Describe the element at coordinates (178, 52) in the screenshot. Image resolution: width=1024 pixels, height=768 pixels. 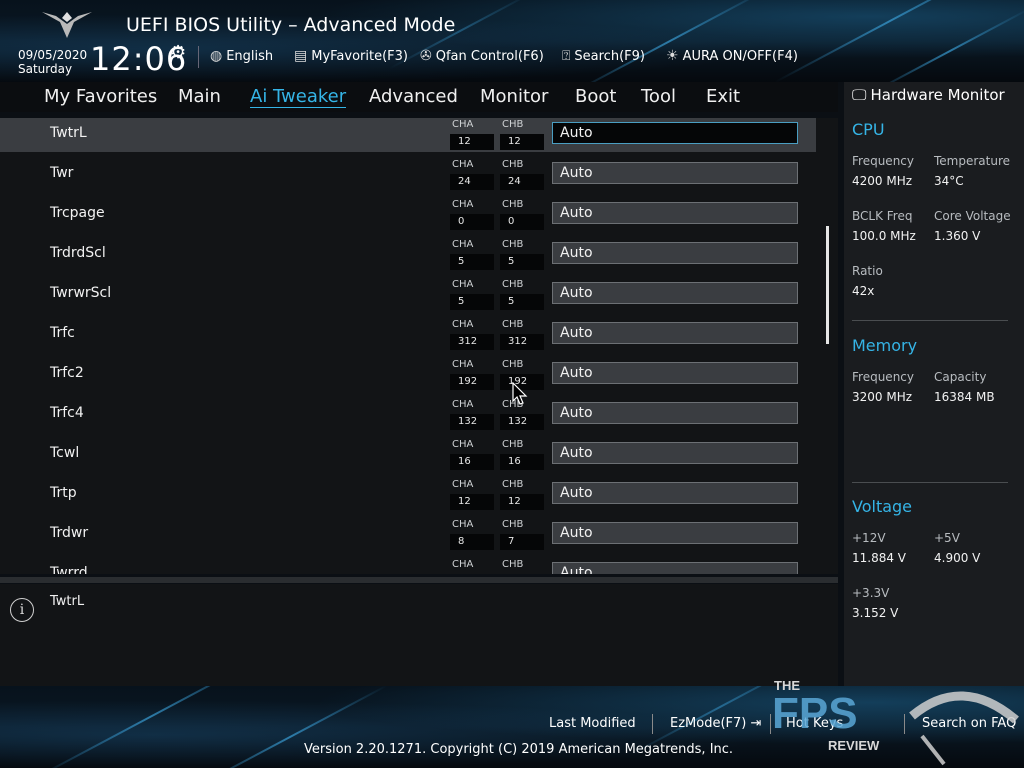
I see `clock-settings-gear-icon: ⚙` at that location.